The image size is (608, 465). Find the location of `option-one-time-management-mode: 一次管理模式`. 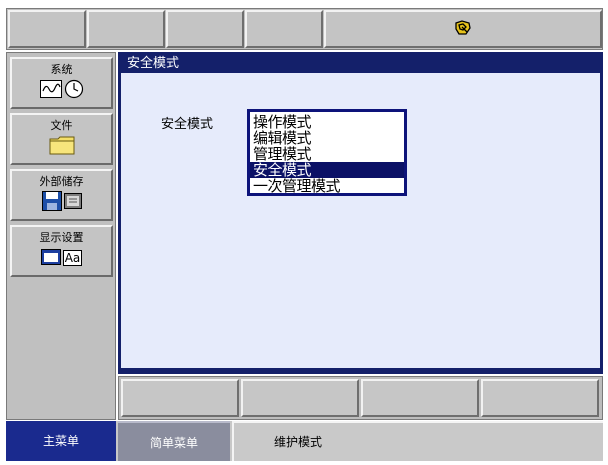

option-one-time-management-mode: 一次管理模式 is located at coordinates (327, 186).